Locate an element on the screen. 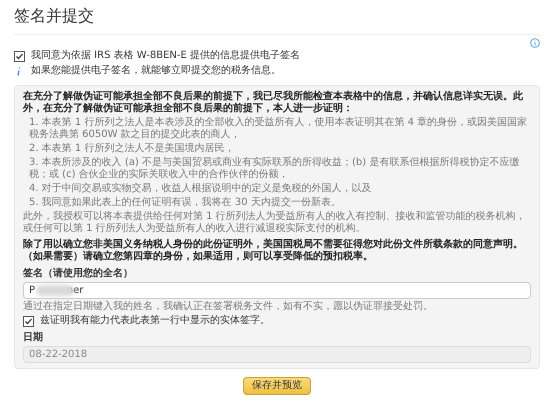  signature-hint: 通过在指定日期键入我的姓名，我确认正在签署税务文件，如有不实，愿以伪证罪接受处罚。 is located at coordinates (228, 307).